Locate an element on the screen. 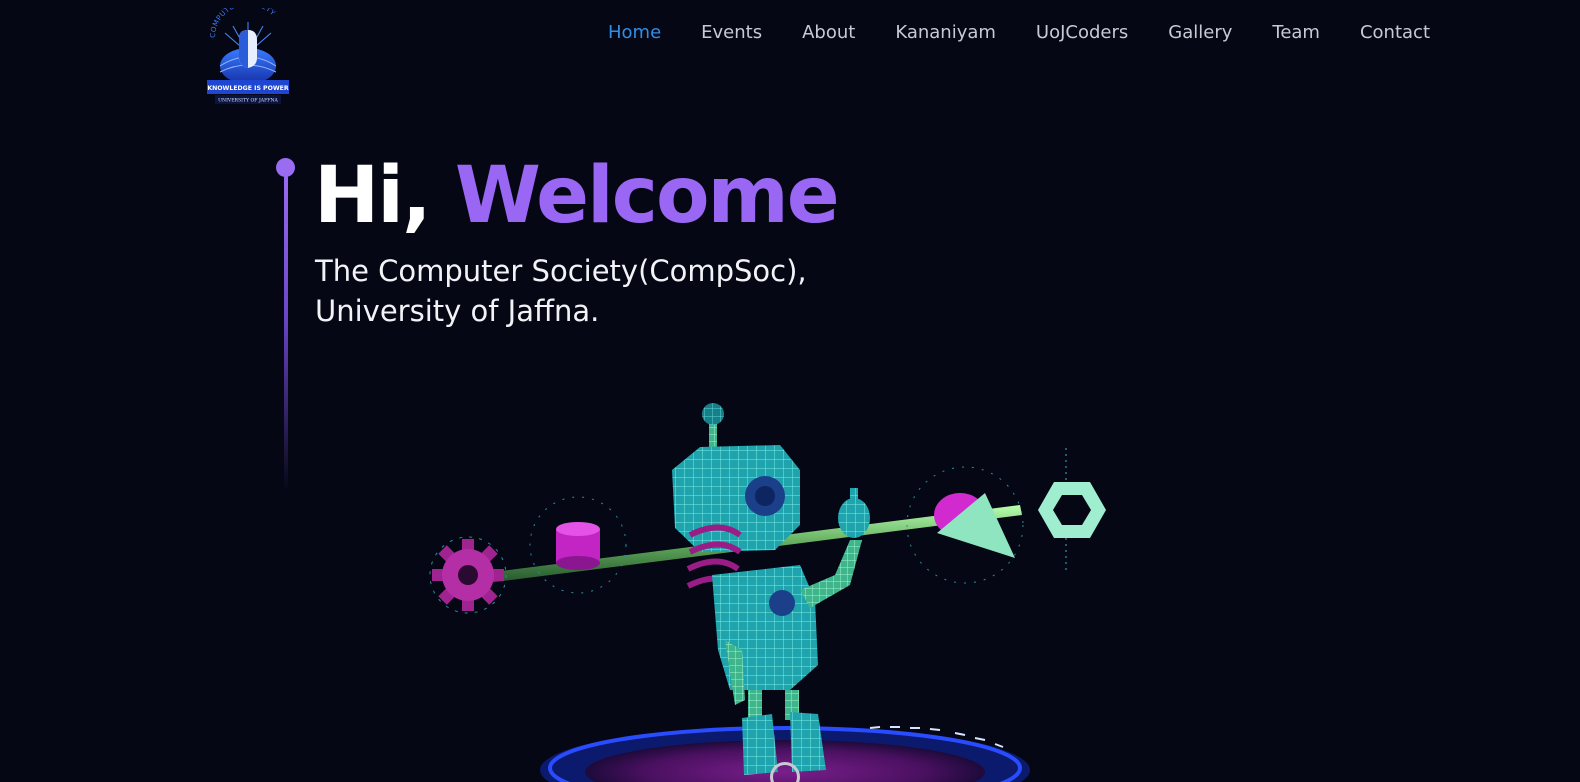 Image resolution: width=1580 pixels, height=782 pixels. platform-markers is located at coordinates (936, 737).